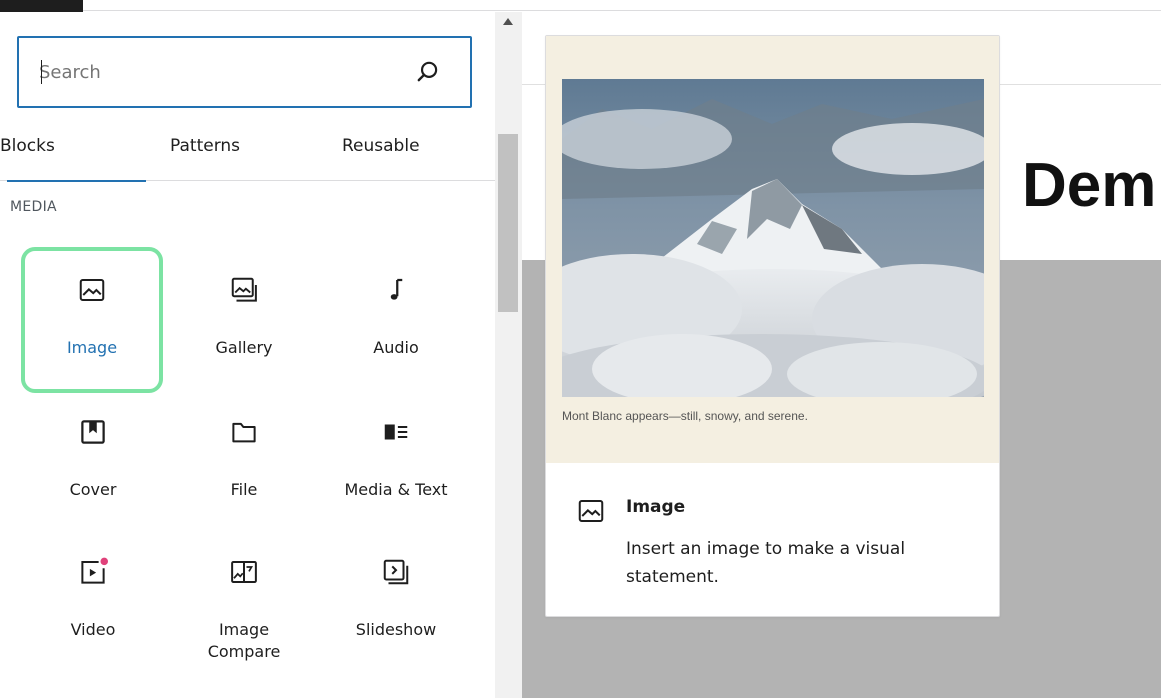  Describe the element at coordinates (396, 572) in the screenshot. I see `slideshow-icon` at that location.